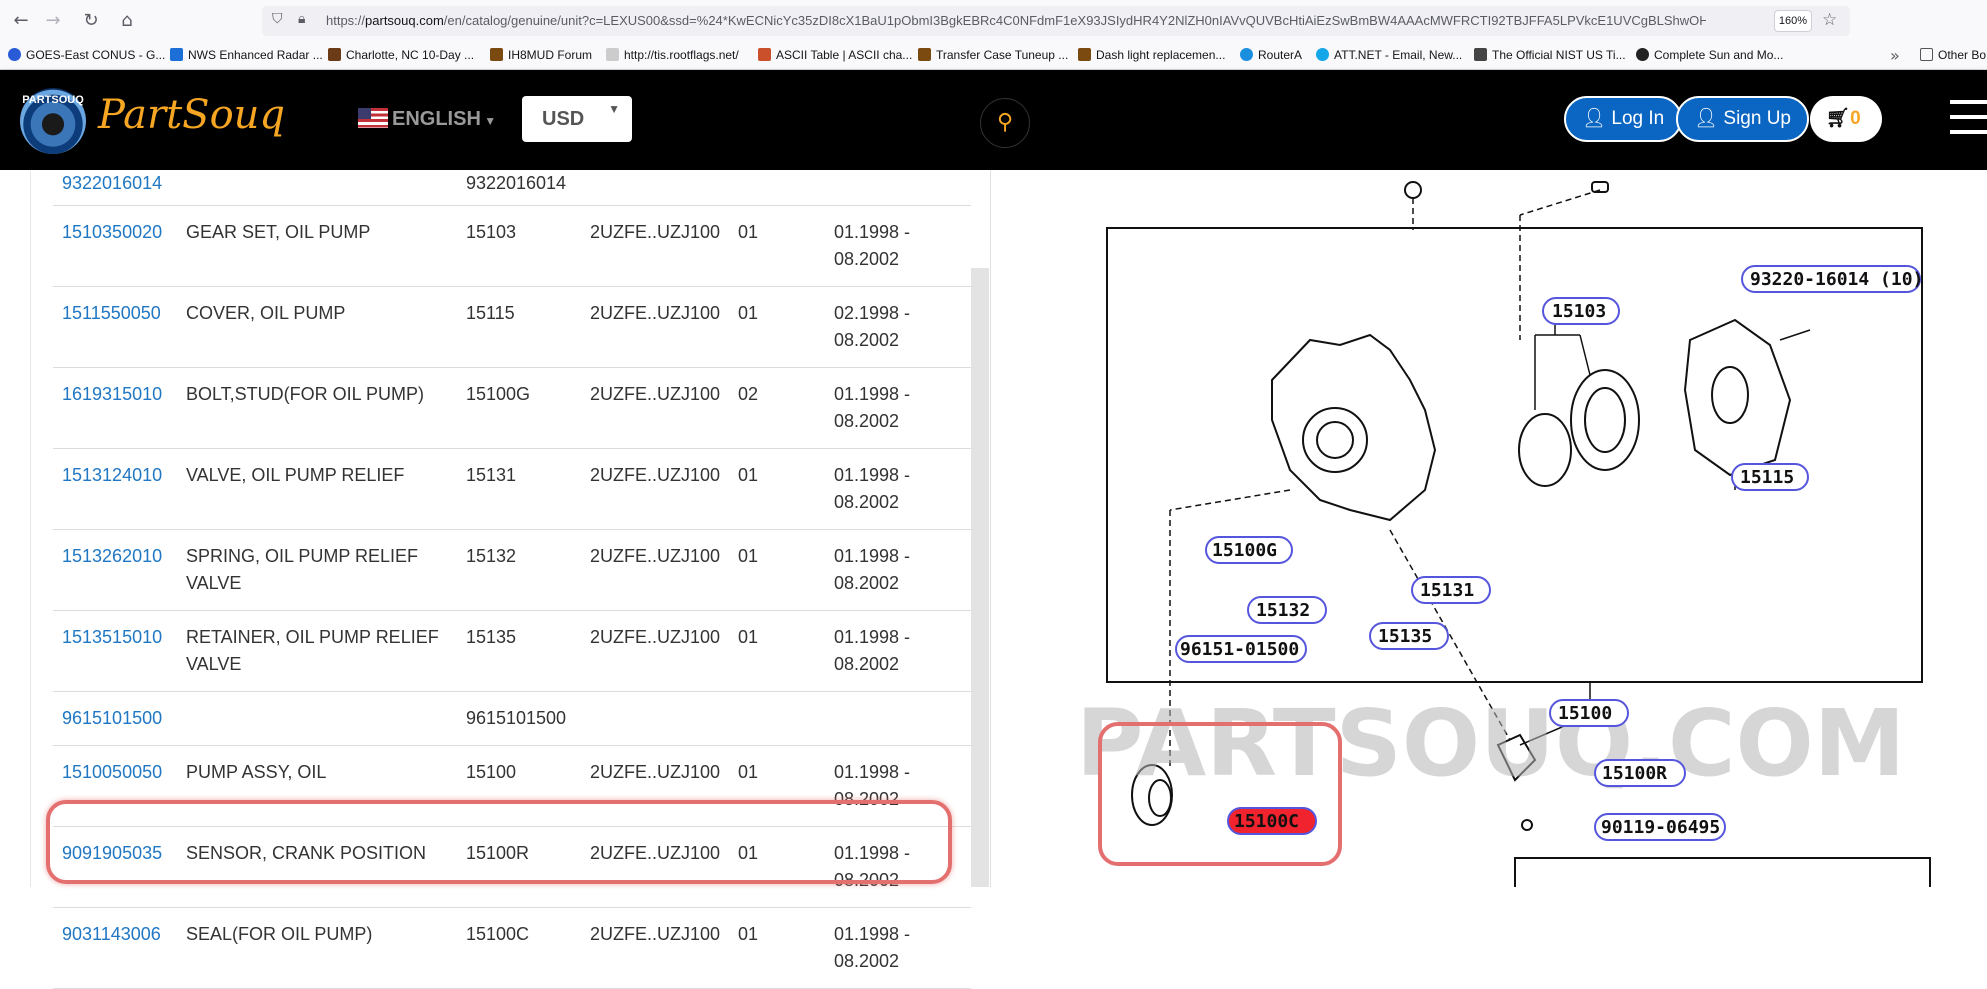 This screenshot has height=989, width=1987. I want to click on currency-select: USD ▼, so click(577, 119).